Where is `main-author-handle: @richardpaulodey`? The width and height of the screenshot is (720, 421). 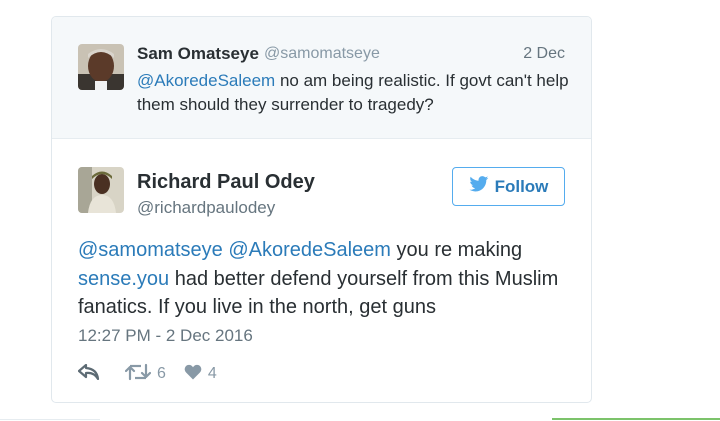 main-author-handle: @richardpaulodey is located at coordinates (206, 208).